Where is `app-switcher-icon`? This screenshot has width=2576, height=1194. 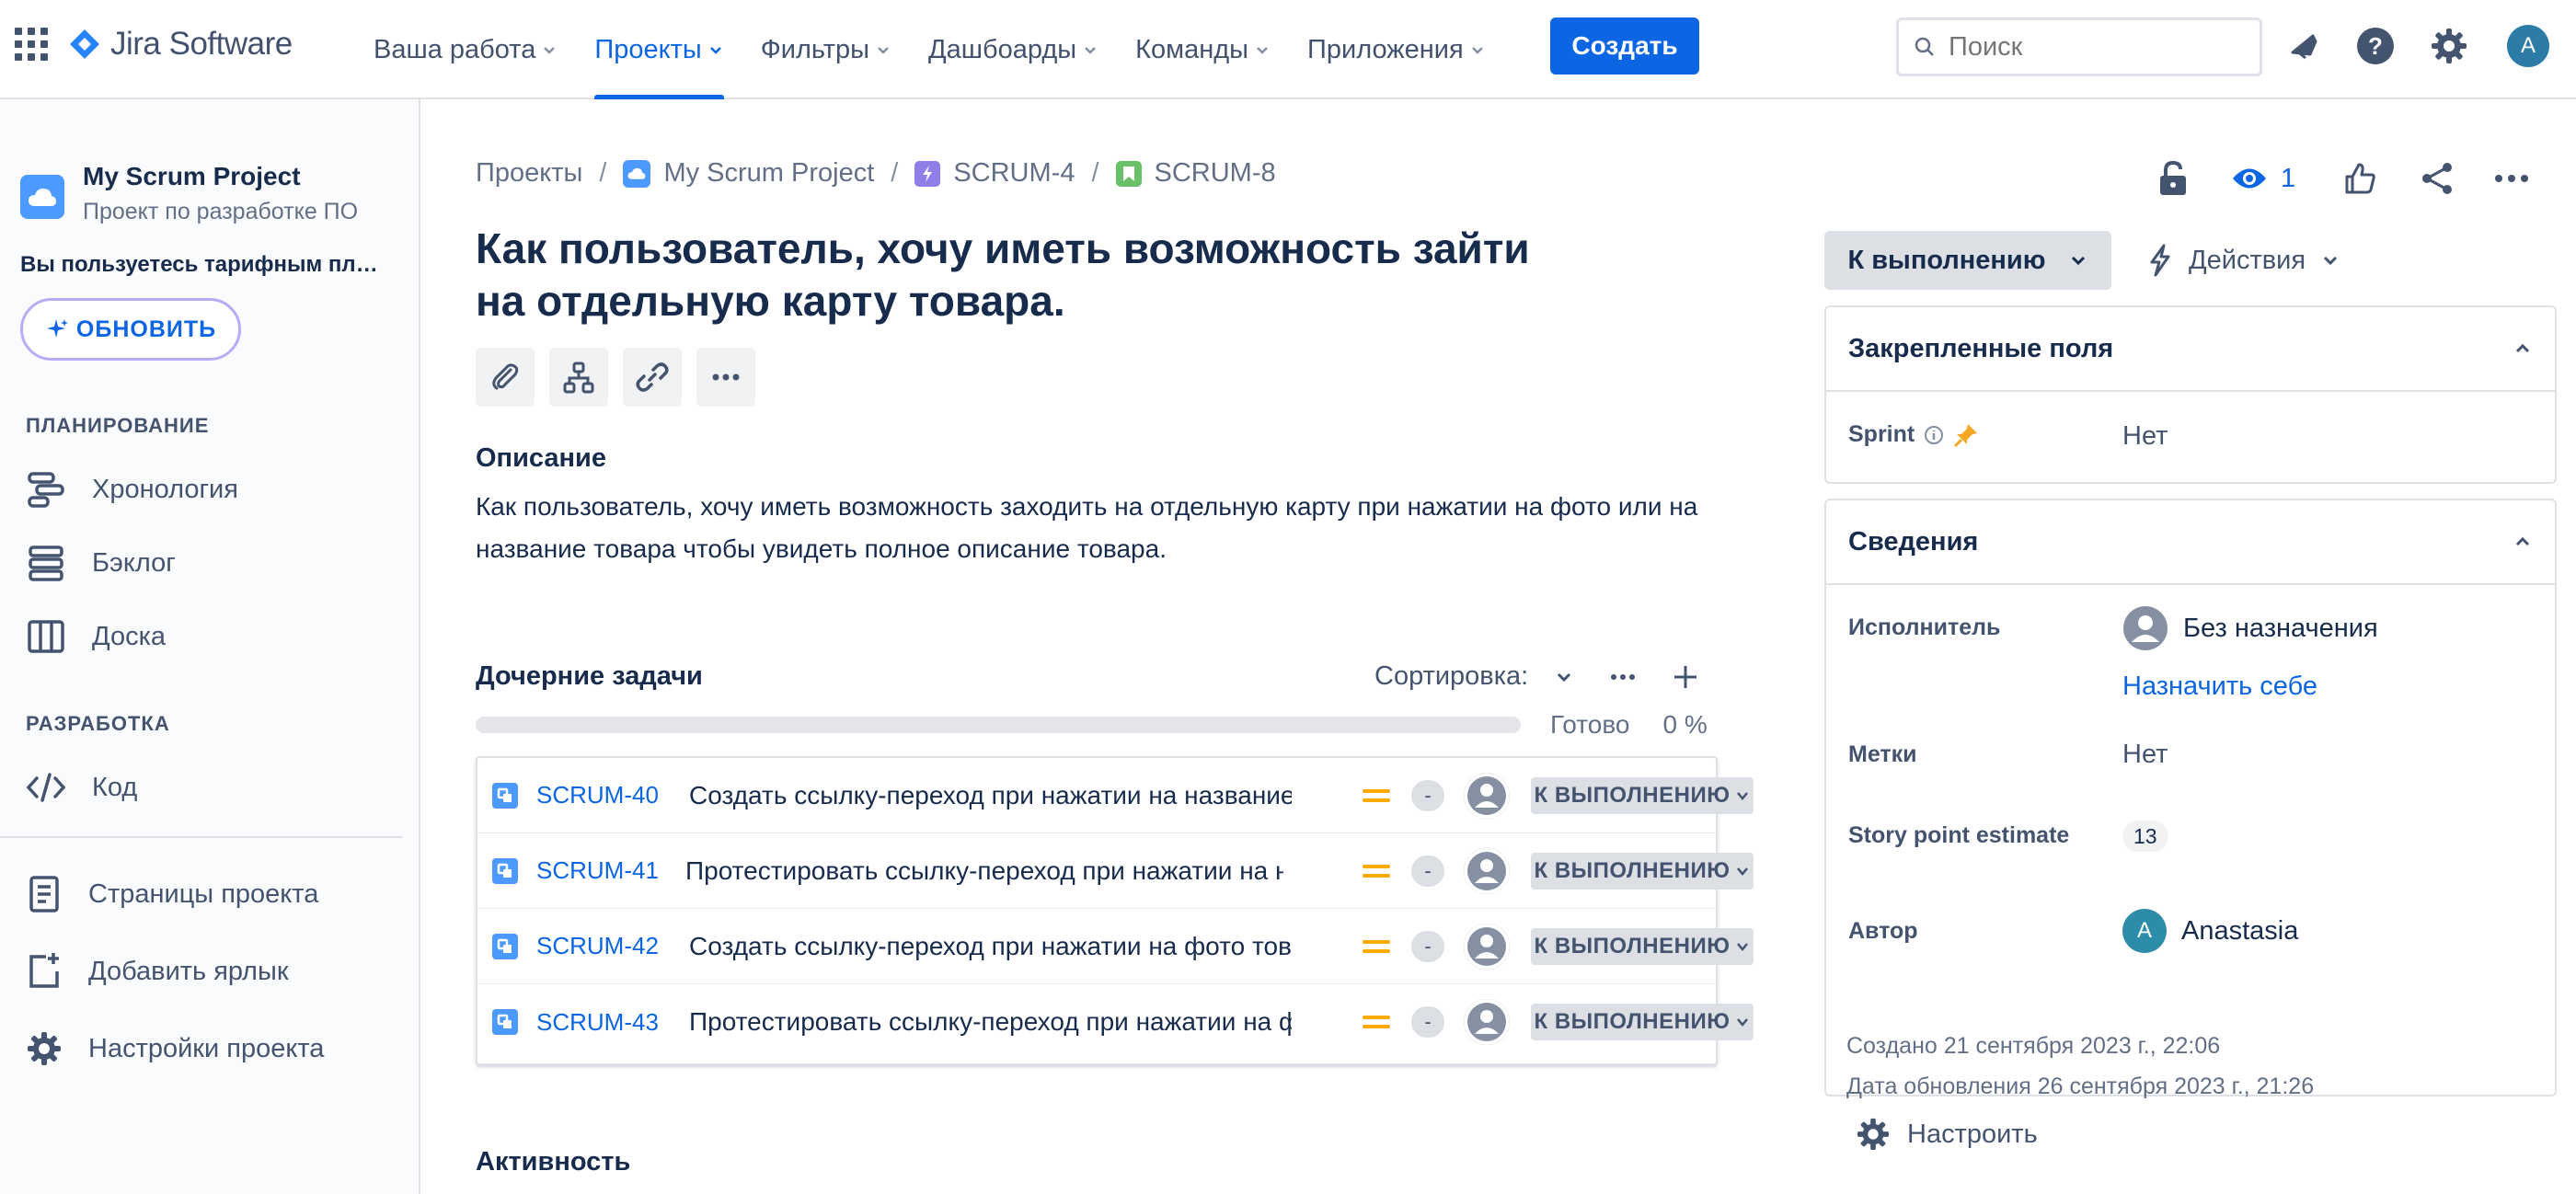
app-switcher-icon is located at coordinates (32, 48).